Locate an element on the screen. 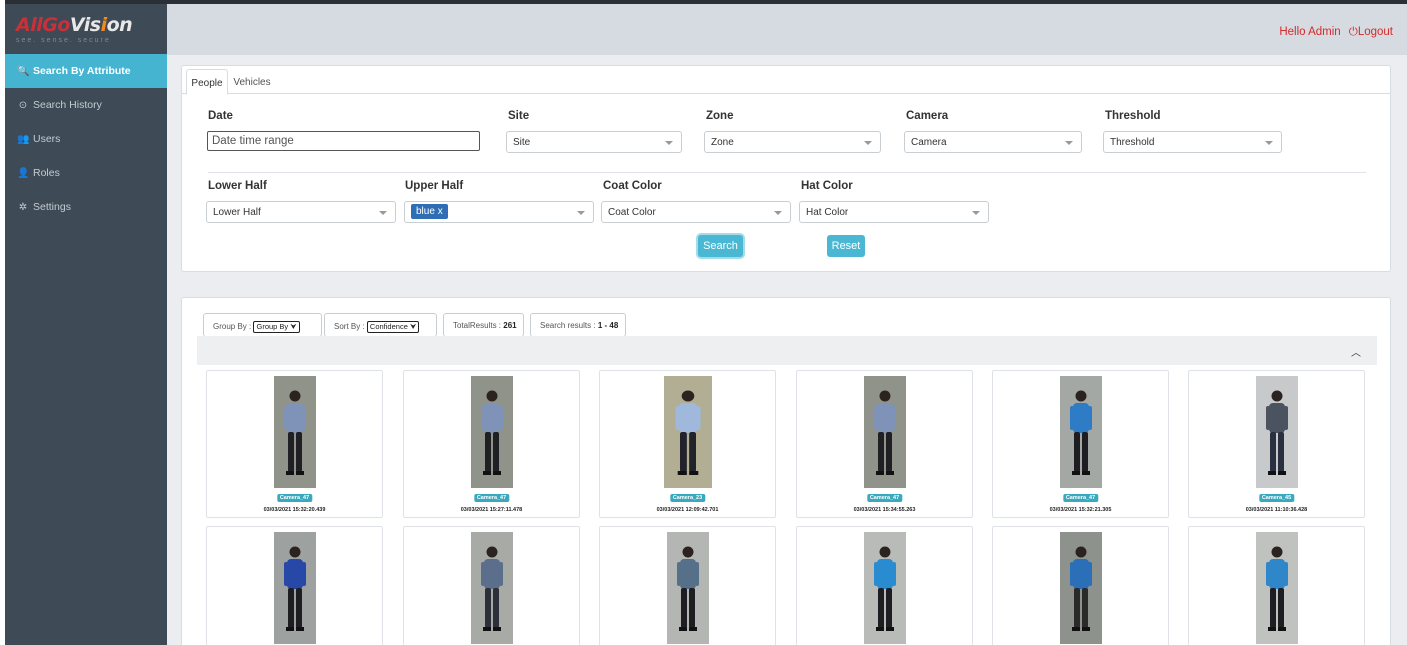 The height and width of the screenshot is (645, 1407). camera-badge: Camera_45 is located at coordinates (1276, 498).